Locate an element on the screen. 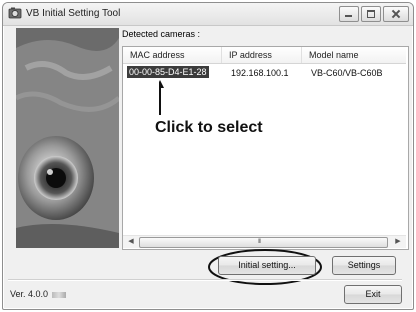 Image resolution: width=416 pixels, height=312 pixels. version-label: Ver. 4.0.0 is located at coordinates (38, 294).